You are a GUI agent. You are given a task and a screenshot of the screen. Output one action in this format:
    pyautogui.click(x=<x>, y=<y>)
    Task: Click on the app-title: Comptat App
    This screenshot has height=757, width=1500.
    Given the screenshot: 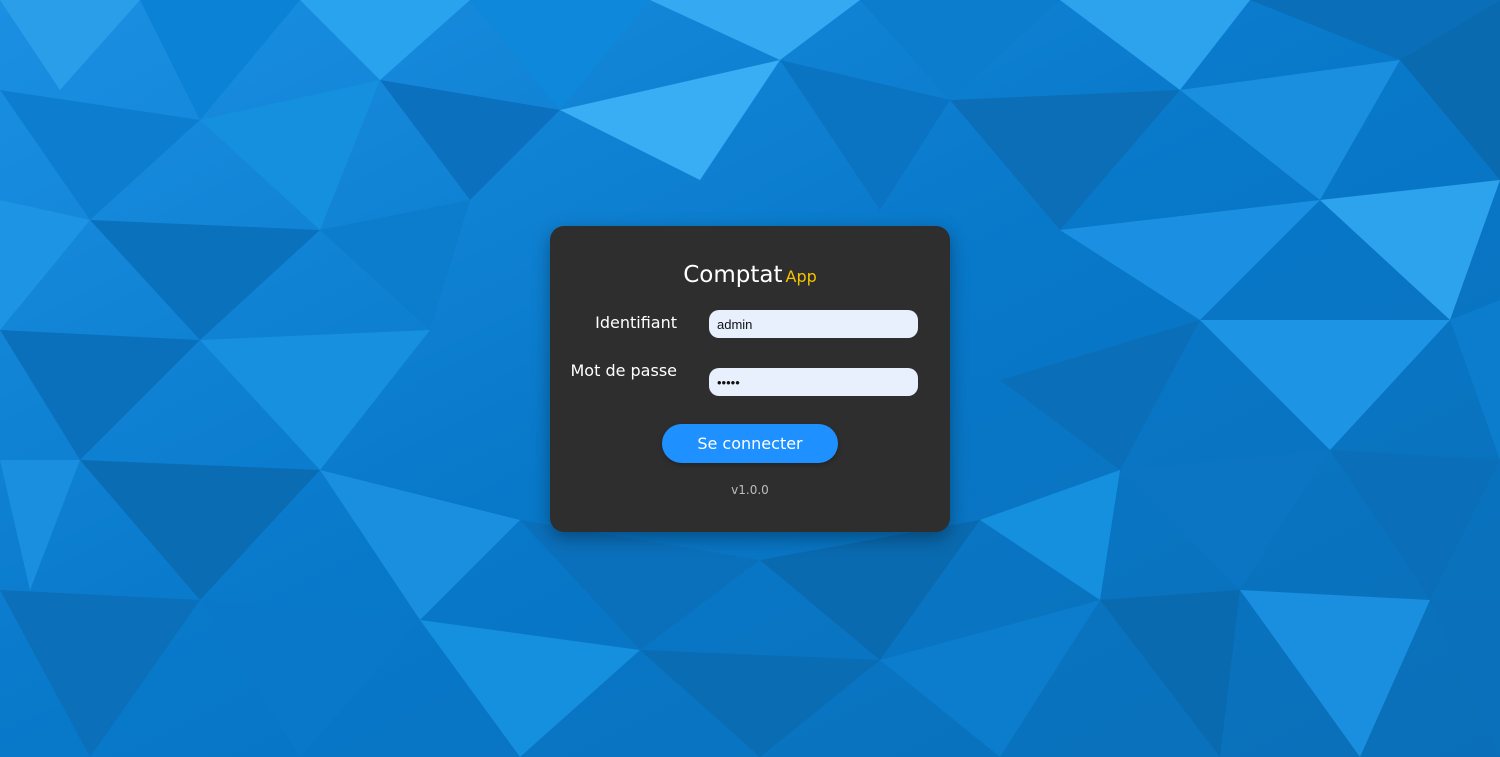 What is the action you would take?
    pyautogui.click(x=750, y=276)
    